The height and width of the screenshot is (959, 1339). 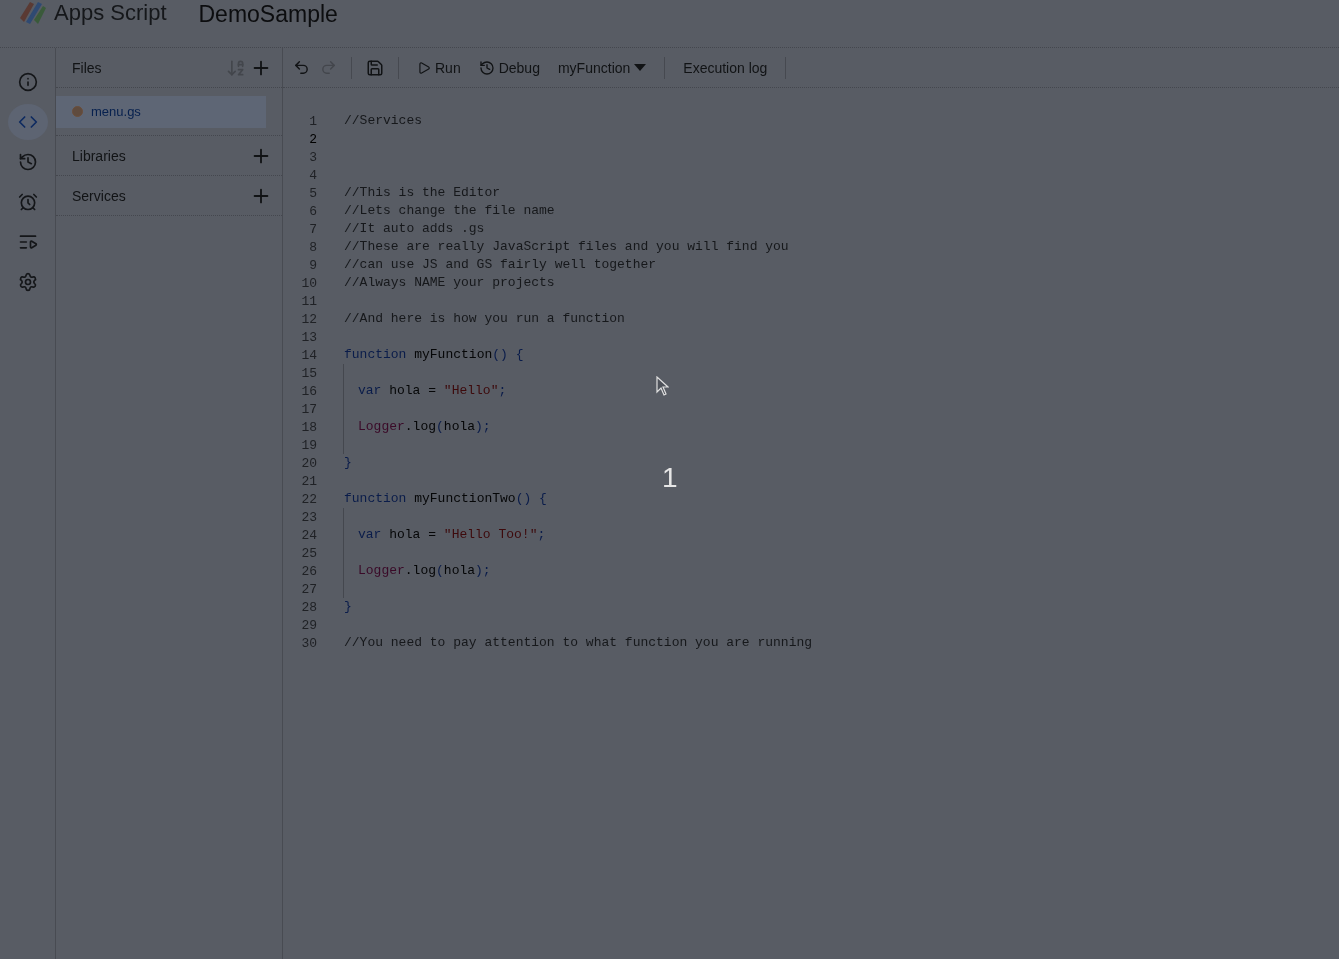 I want to click on line-number: 8, so click(x=312, y=247).